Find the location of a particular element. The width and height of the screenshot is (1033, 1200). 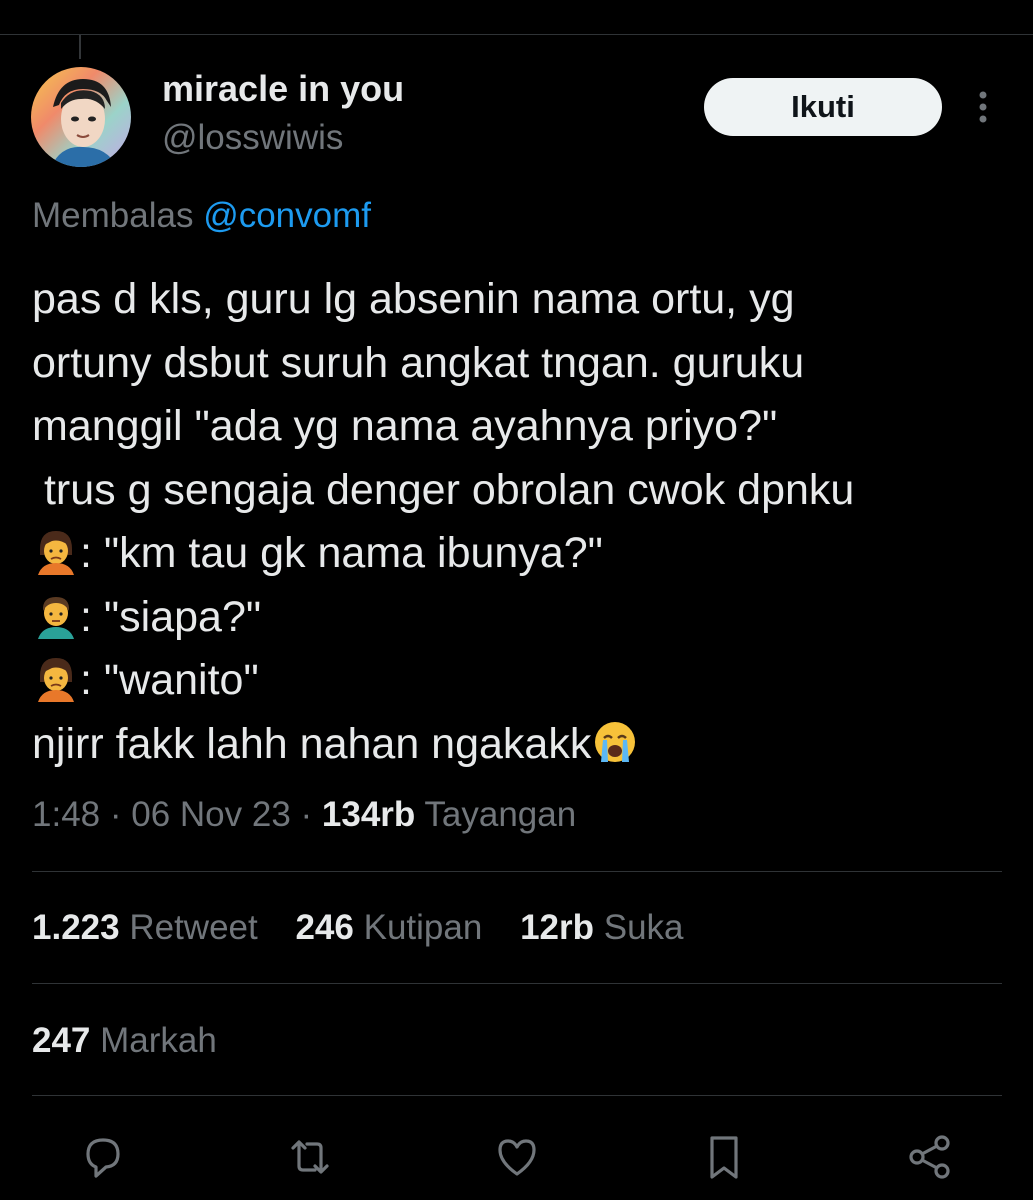

bookmark-stat: 247 Markah is located at coordinates (124, 1041).